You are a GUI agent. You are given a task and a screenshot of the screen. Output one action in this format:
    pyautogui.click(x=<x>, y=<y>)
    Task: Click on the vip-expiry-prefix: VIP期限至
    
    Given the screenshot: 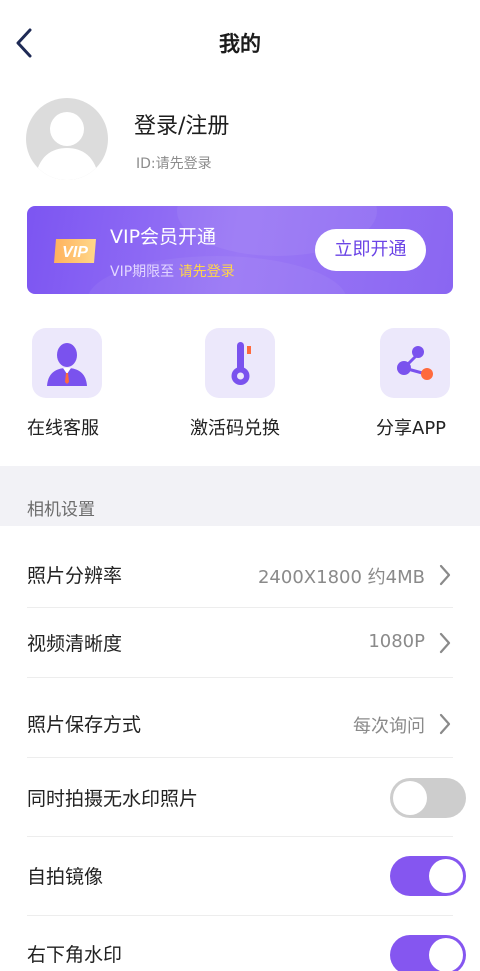 What is the action you would take?
    pyautogui.click(x=144, y=272)
    